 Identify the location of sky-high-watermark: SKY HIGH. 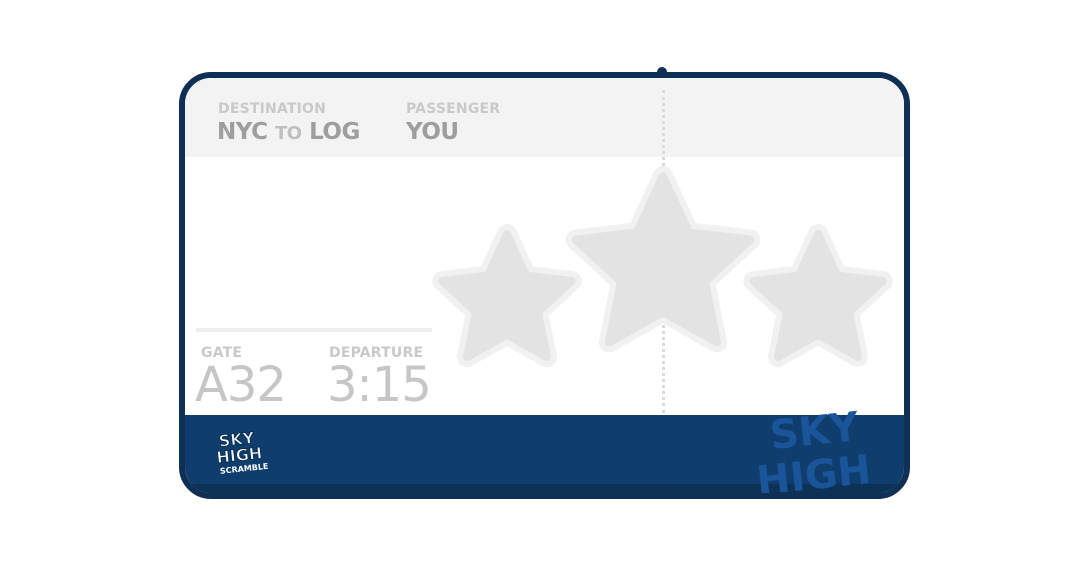
(813, 448).